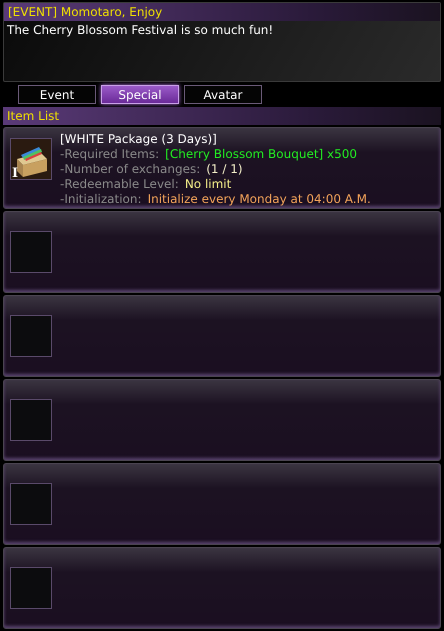 This screenshot has height=631, width=444. I want to click on detail-value: [Cherry Blossom Bouquet] x500, so click(261, 154).